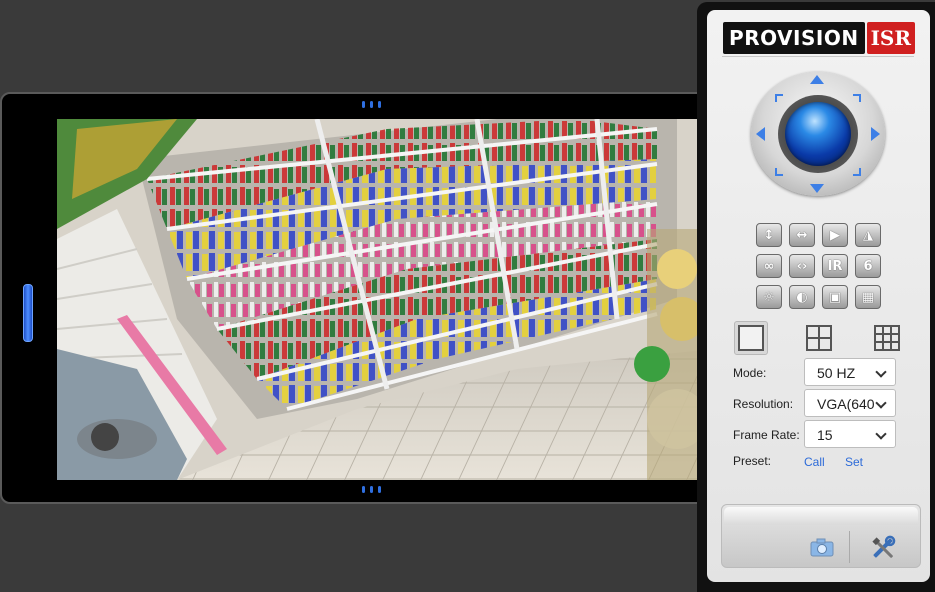  I want to click on pan-left-icon, so click(760, 134).